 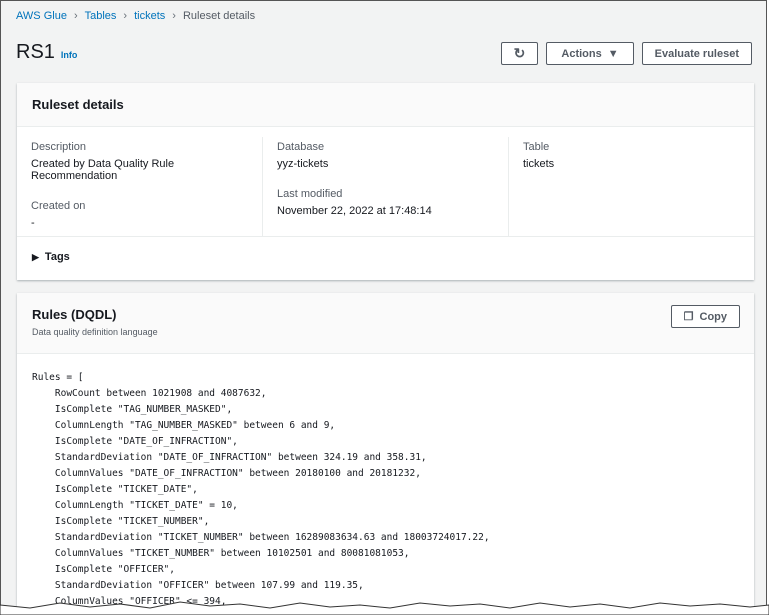 I want to click on caret-down-icon: ▼, so click(x=613, y=53).